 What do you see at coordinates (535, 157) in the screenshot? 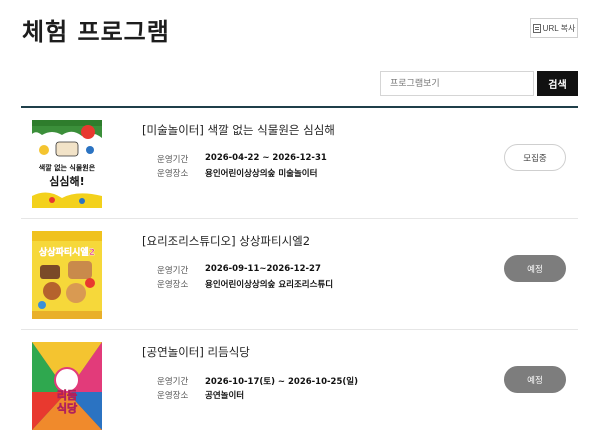
I see `status-badge: 모집중` at bounding box center [535, 157].